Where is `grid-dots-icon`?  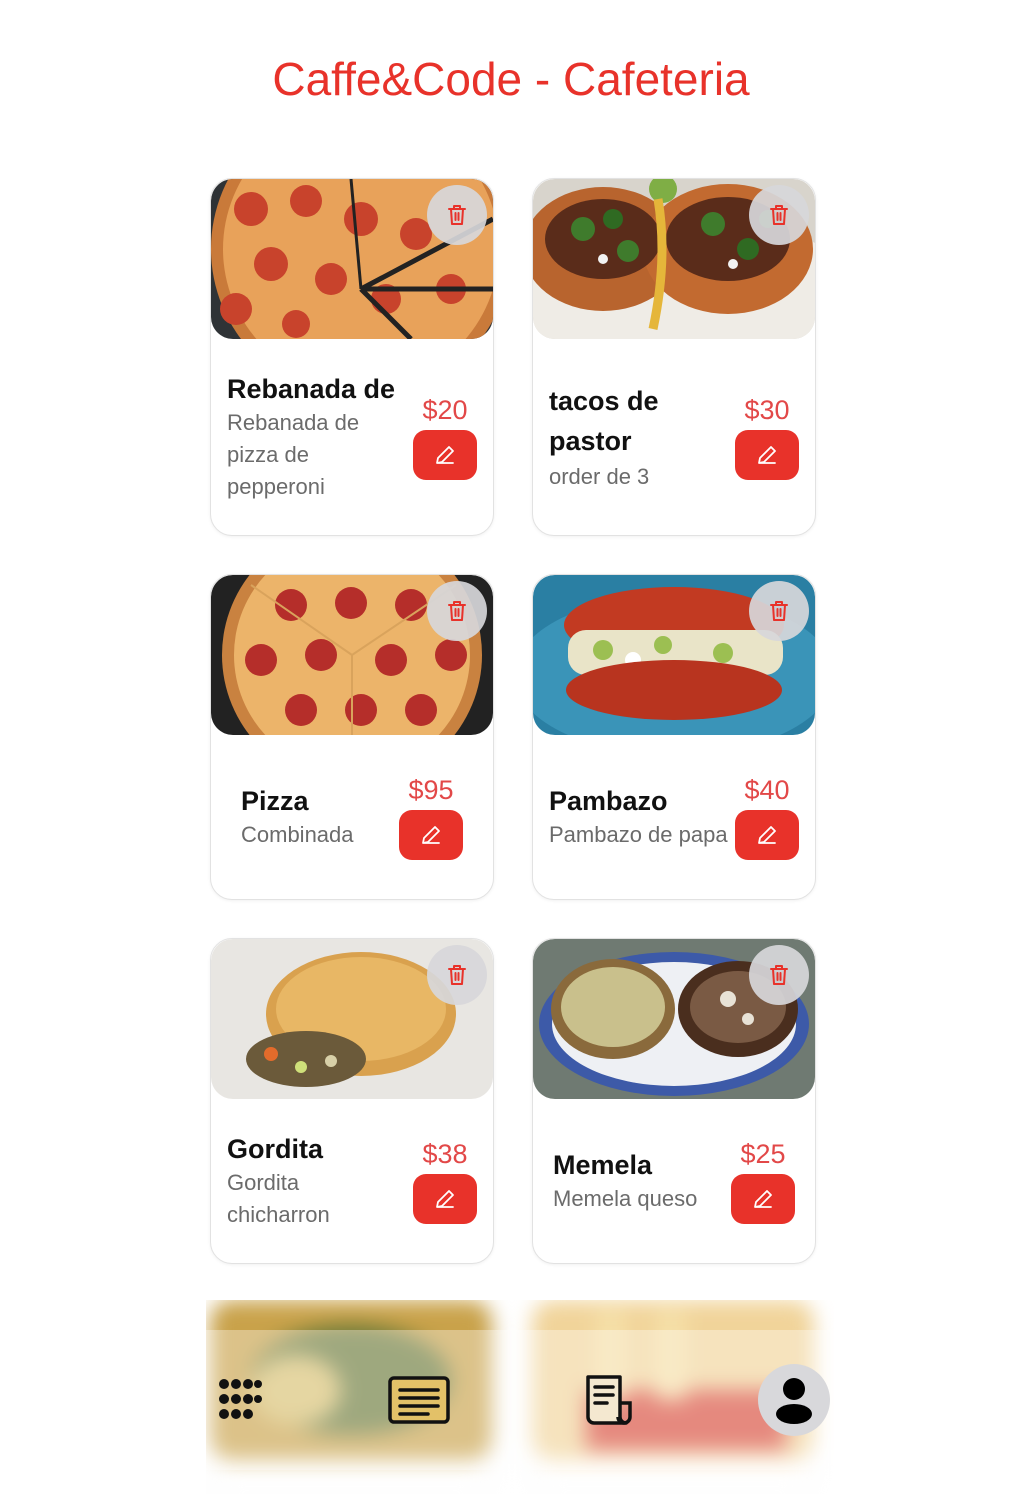 grid-dots-icon is located at coordinates (240, 1399).